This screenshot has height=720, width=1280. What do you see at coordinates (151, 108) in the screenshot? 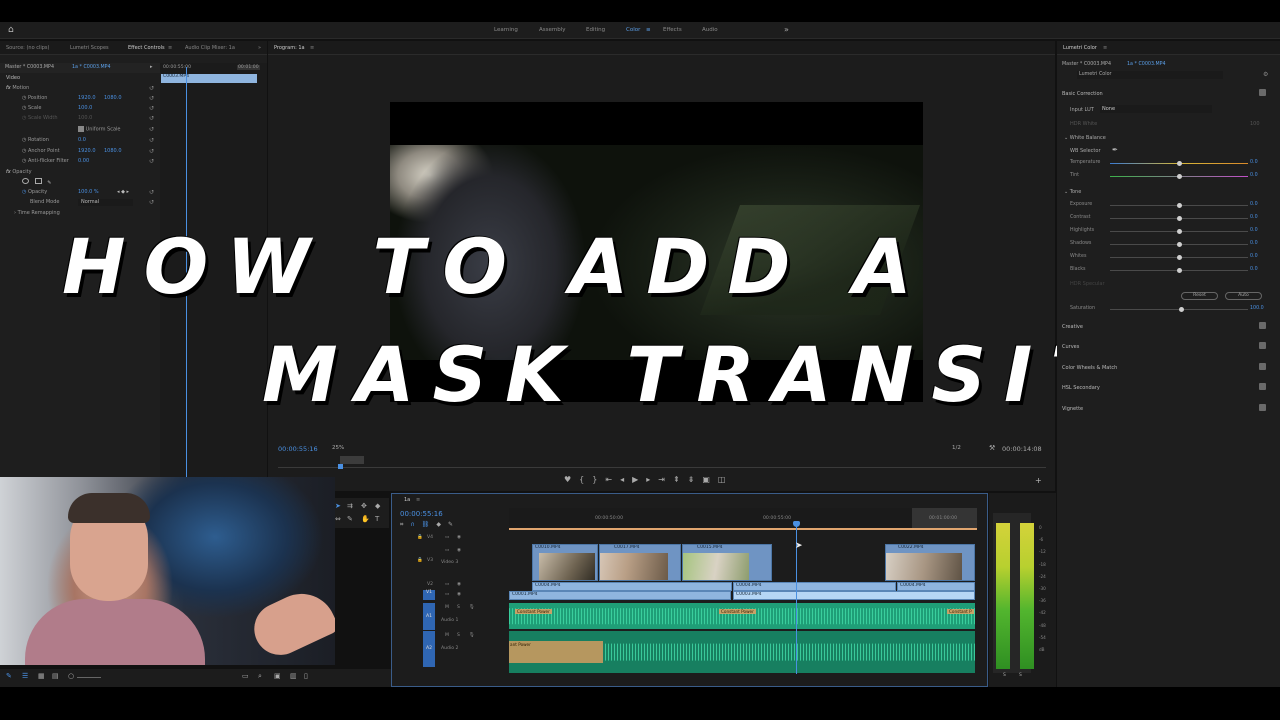
I see `scale-reset-icon: ↺` at bounding box center [151, 108].